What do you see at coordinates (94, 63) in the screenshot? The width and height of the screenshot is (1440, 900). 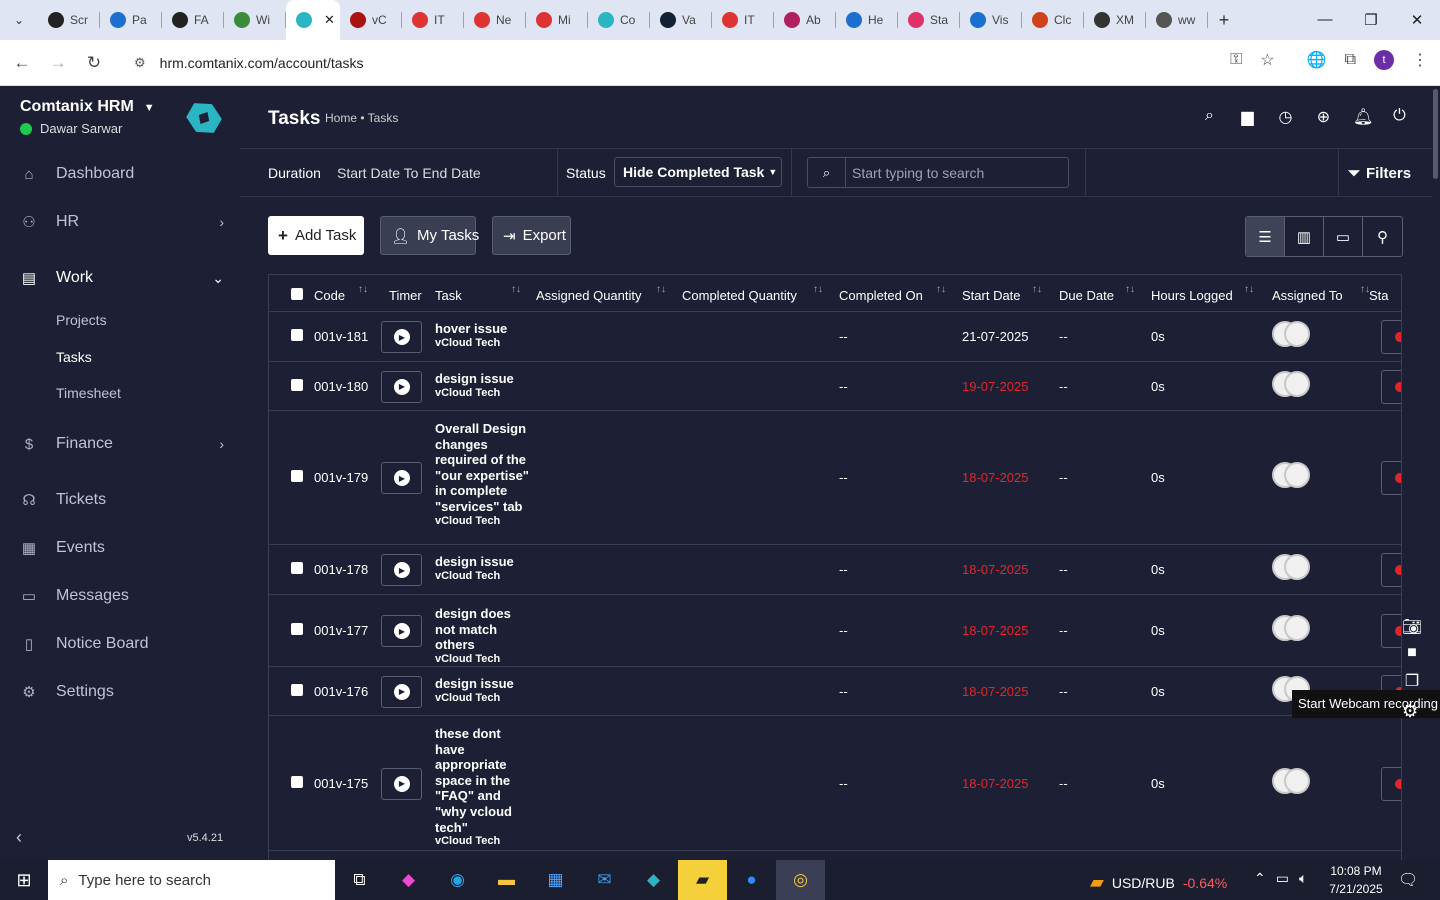 I see `reload-icon: ↻` at bounding box center [94, 63].